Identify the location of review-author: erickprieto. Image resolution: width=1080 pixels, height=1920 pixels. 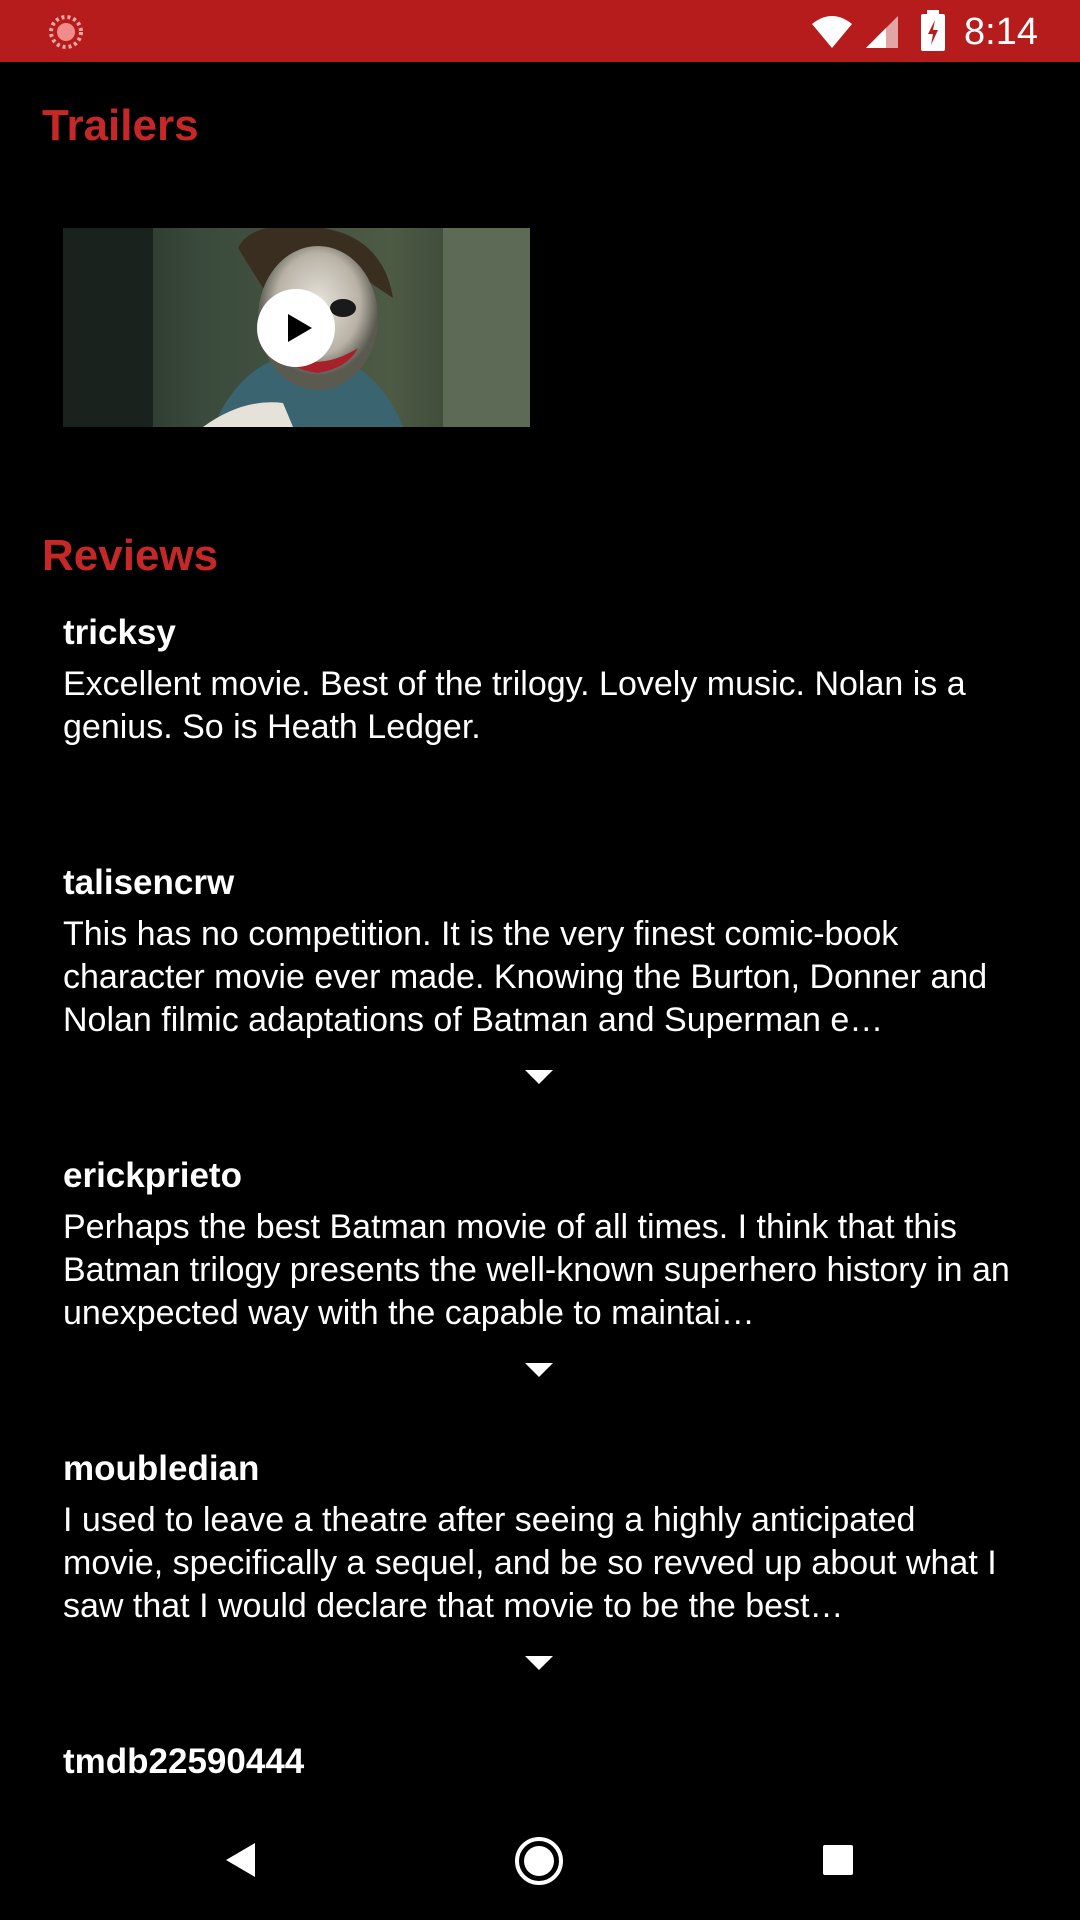
(152, 1175).